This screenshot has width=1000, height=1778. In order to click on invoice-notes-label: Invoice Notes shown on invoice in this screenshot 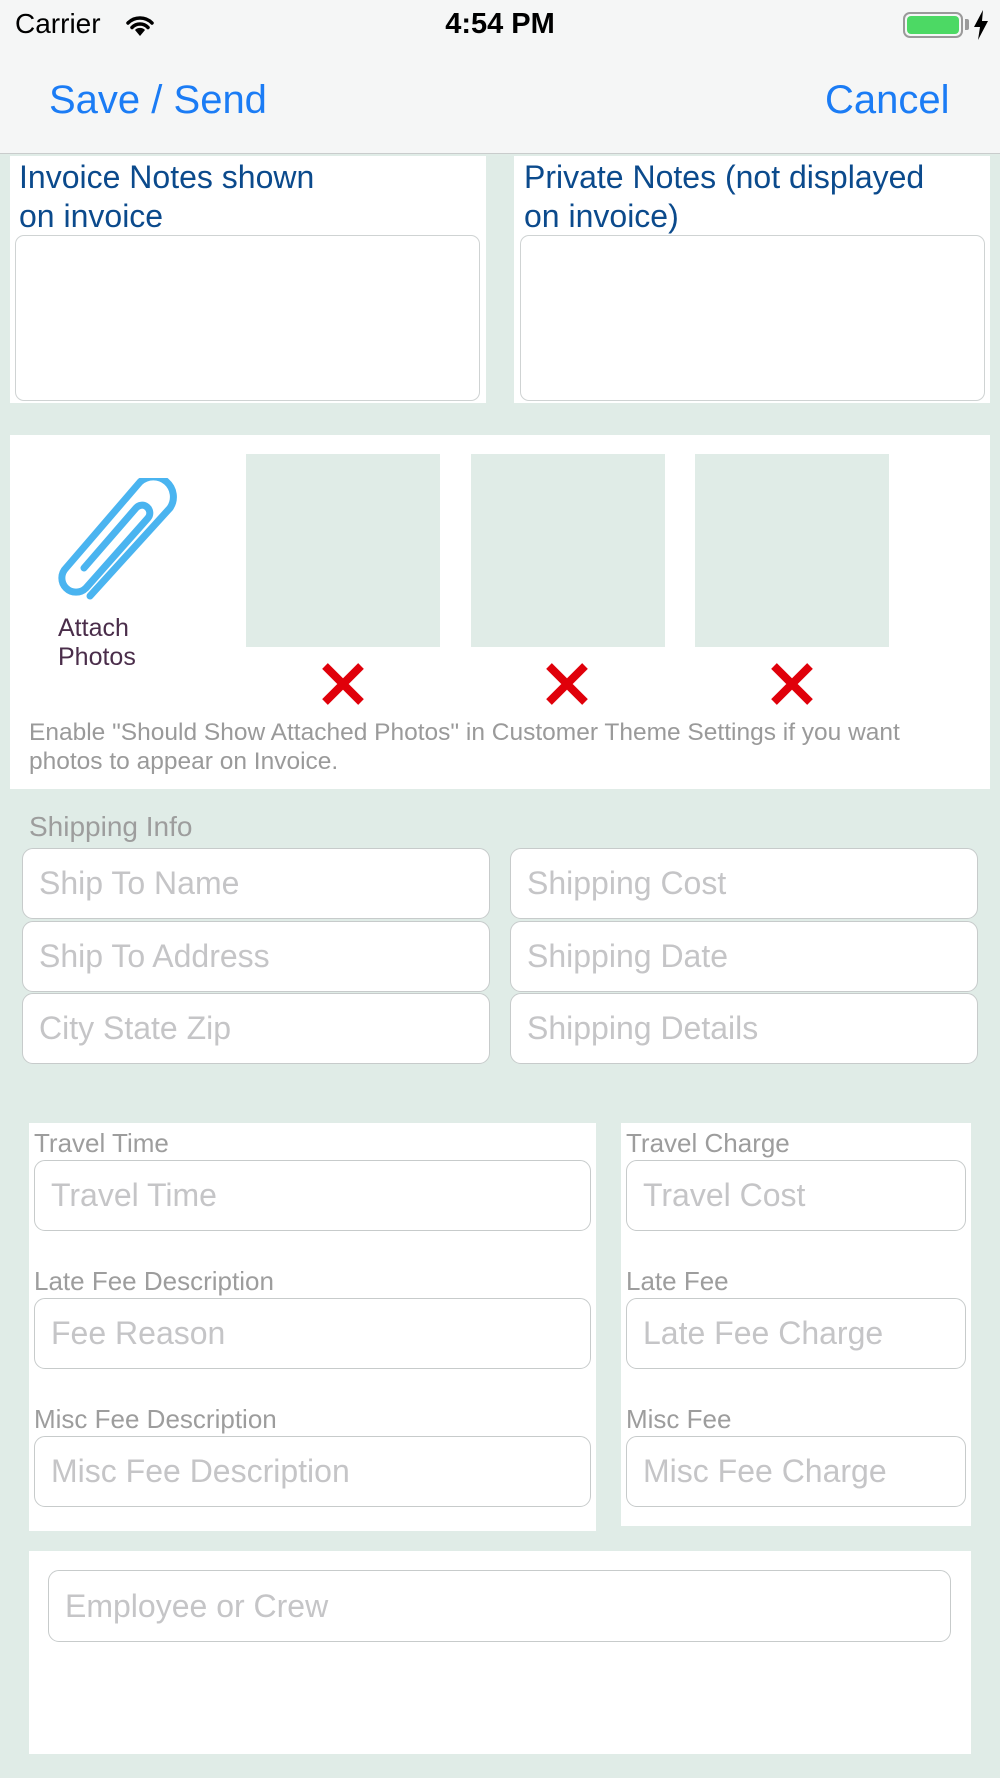, I will do `click(167, 196)`.